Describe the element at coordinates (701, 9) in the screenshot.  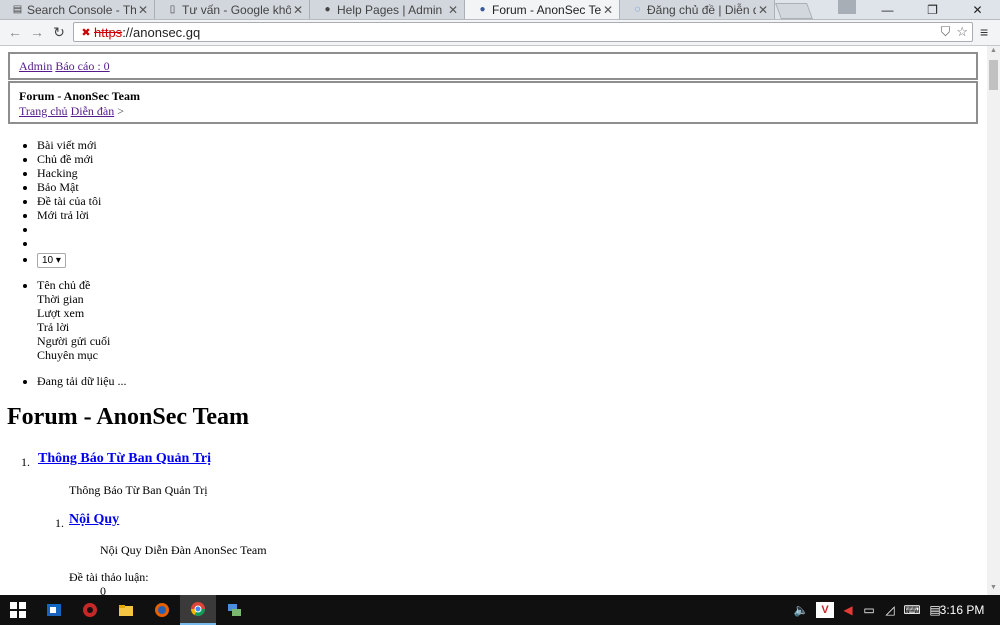
I see `tab-label: Đăng chủ đề | Diễn đ` at that location.